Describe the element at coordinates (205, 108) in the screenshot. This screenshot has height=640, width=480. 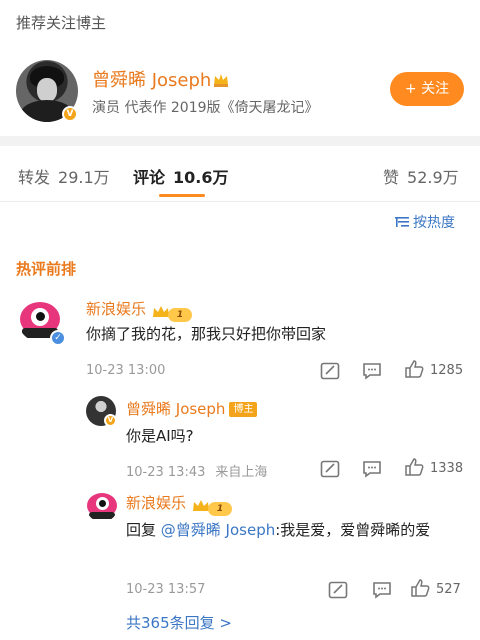
I see `blogger-description: 演员 代表作 2019版《倚天屠龙记》` at that location.